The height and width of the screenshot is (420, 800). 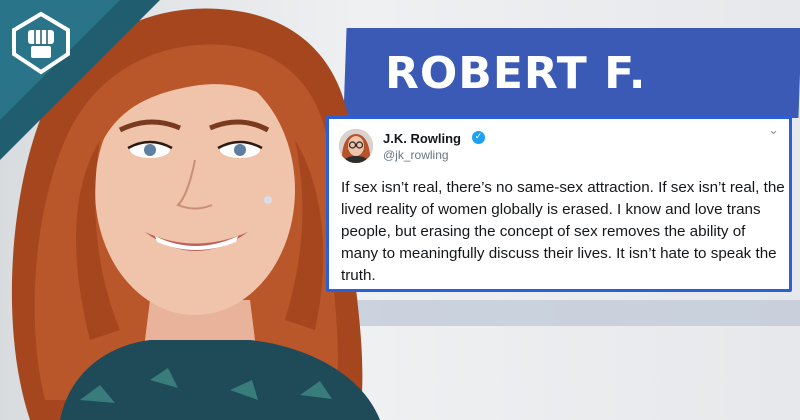 What do you see at coordinates (516, 73) in the screenshot?
I see `backdrop-banner-text: ROBERT F.` at bounding box center [516, 73].